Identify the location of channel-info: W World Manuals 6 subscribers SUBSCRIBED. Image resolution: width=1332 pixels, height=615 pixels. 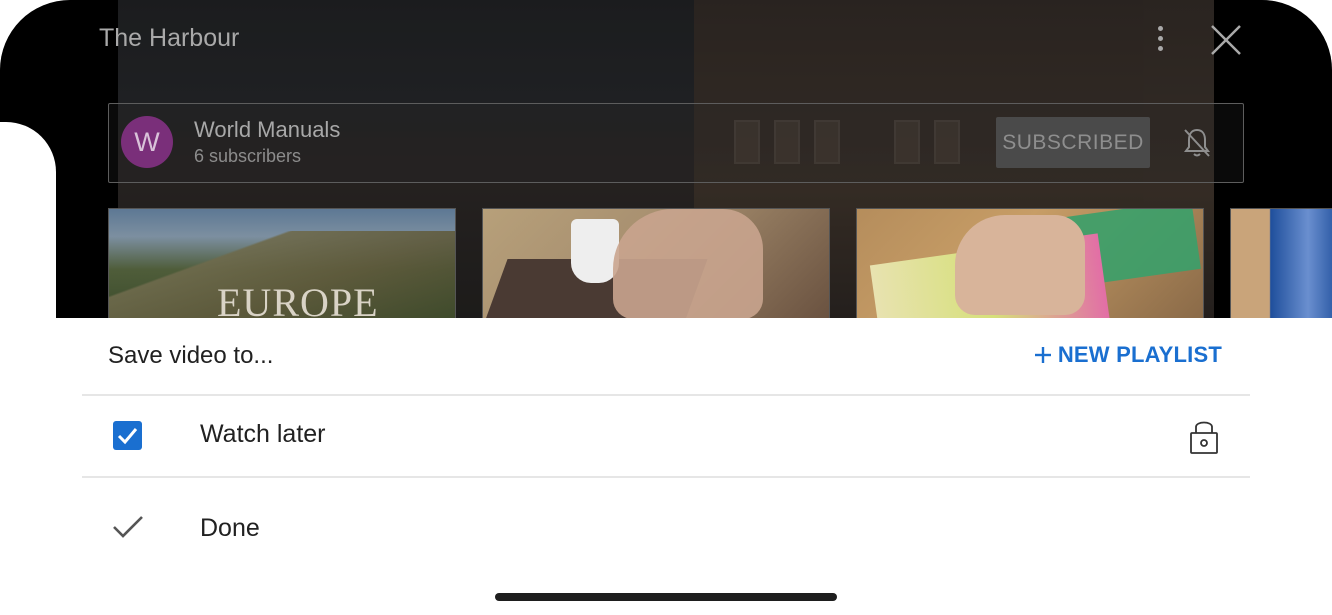
(676, 143).